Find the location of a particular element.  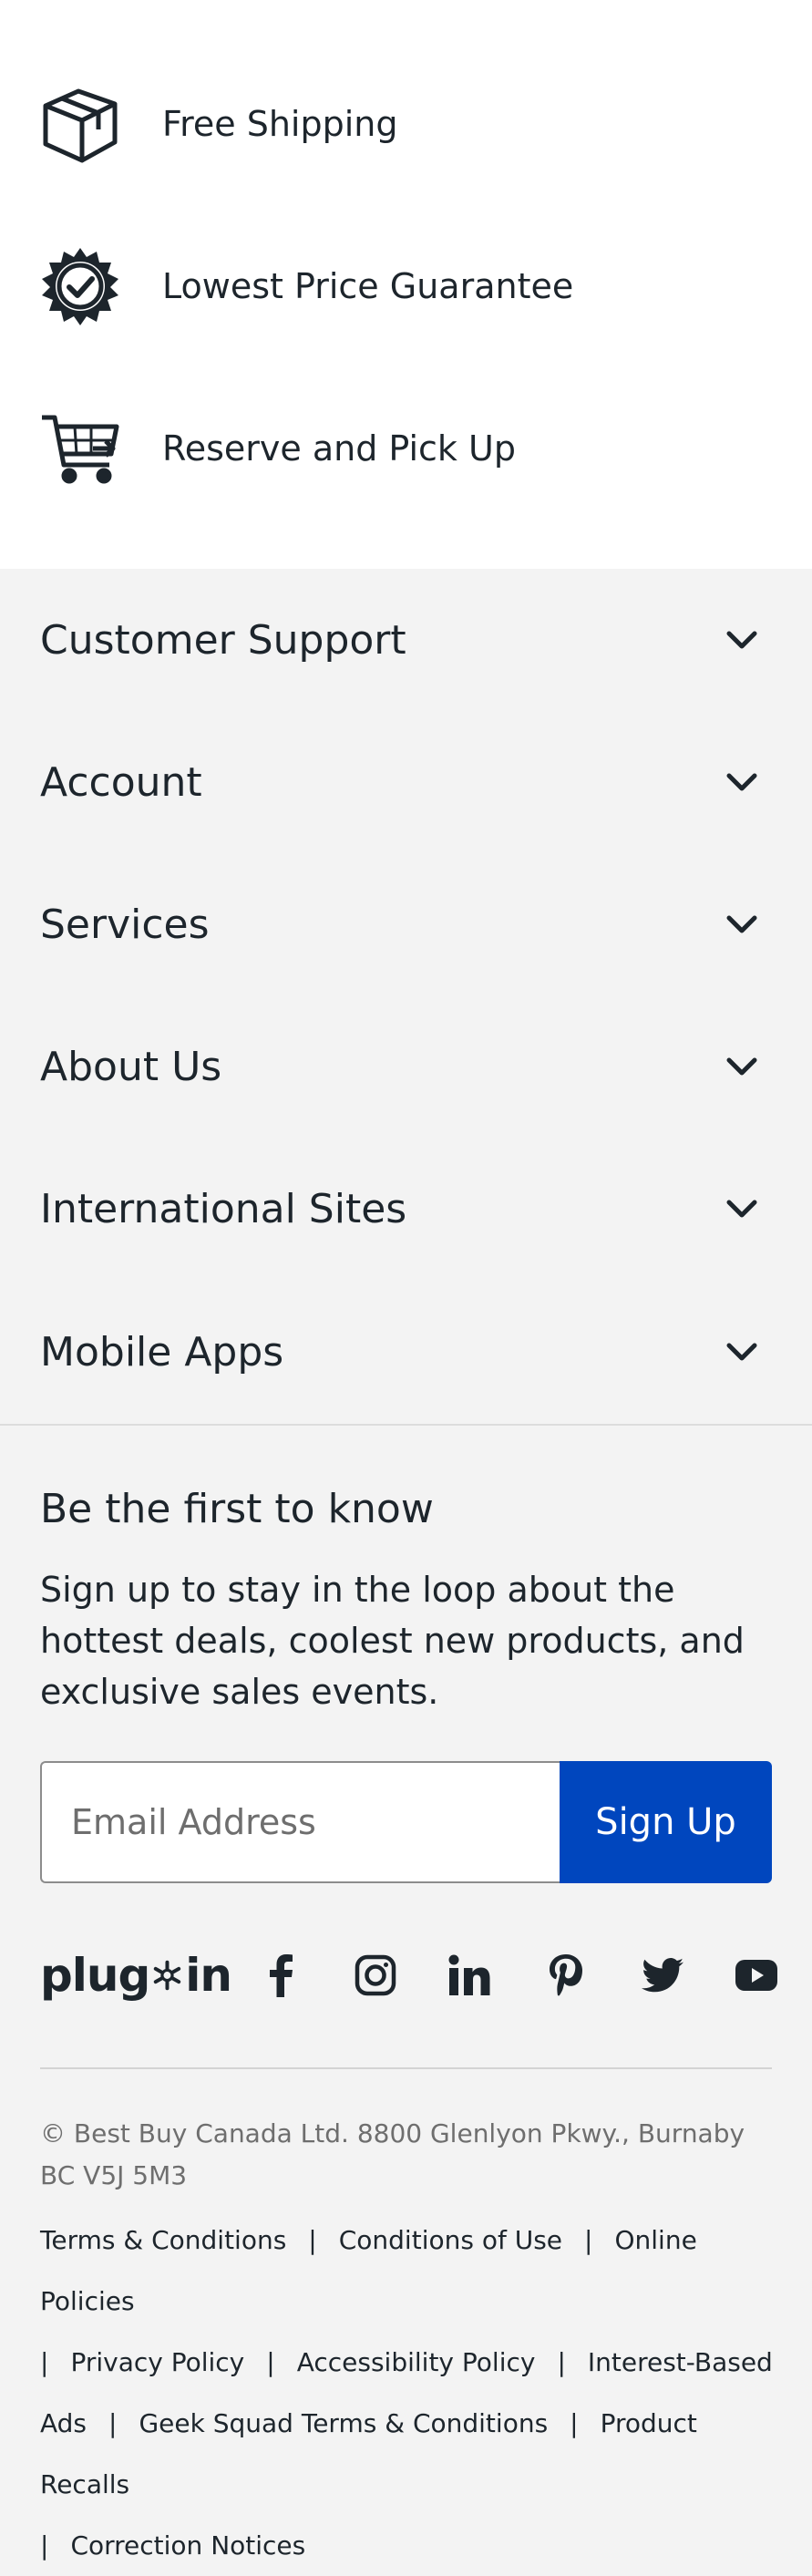

link-accessibility-policy: Accessibility Policy is located at coordinates (416, 2362).